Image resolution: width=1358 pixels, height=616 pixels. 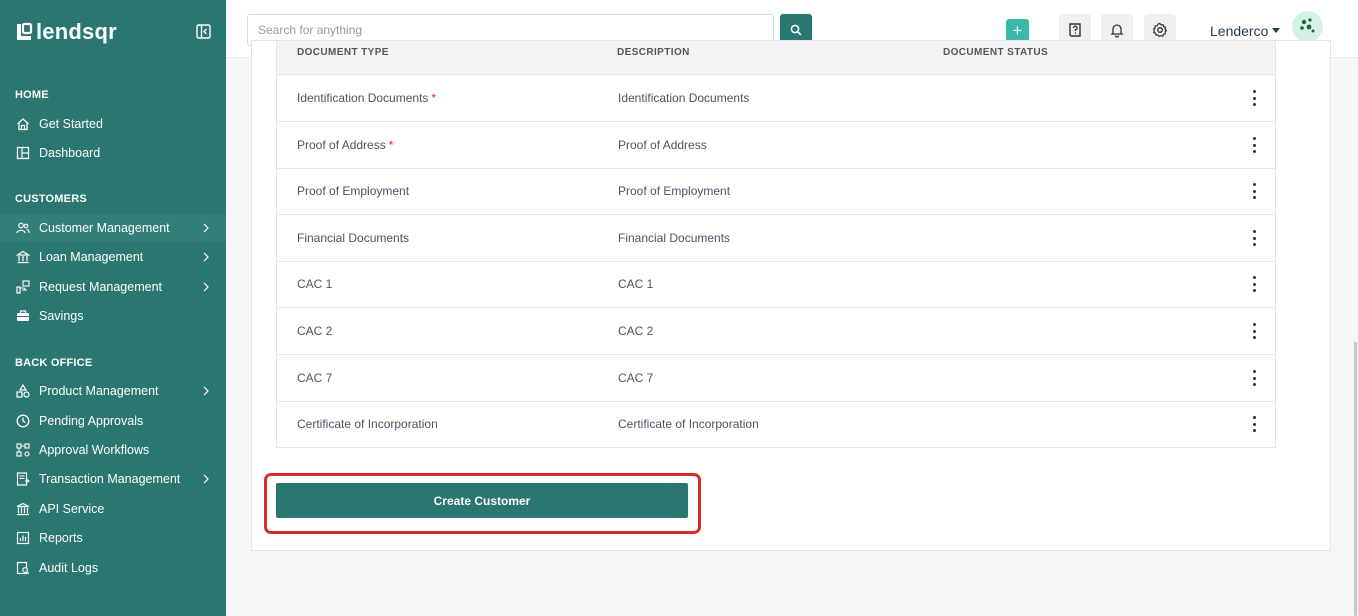 What do you see at coordinates (1075, 30) in the screenshot?
I see `help-book-icon` at bounding box center [1075, 30].